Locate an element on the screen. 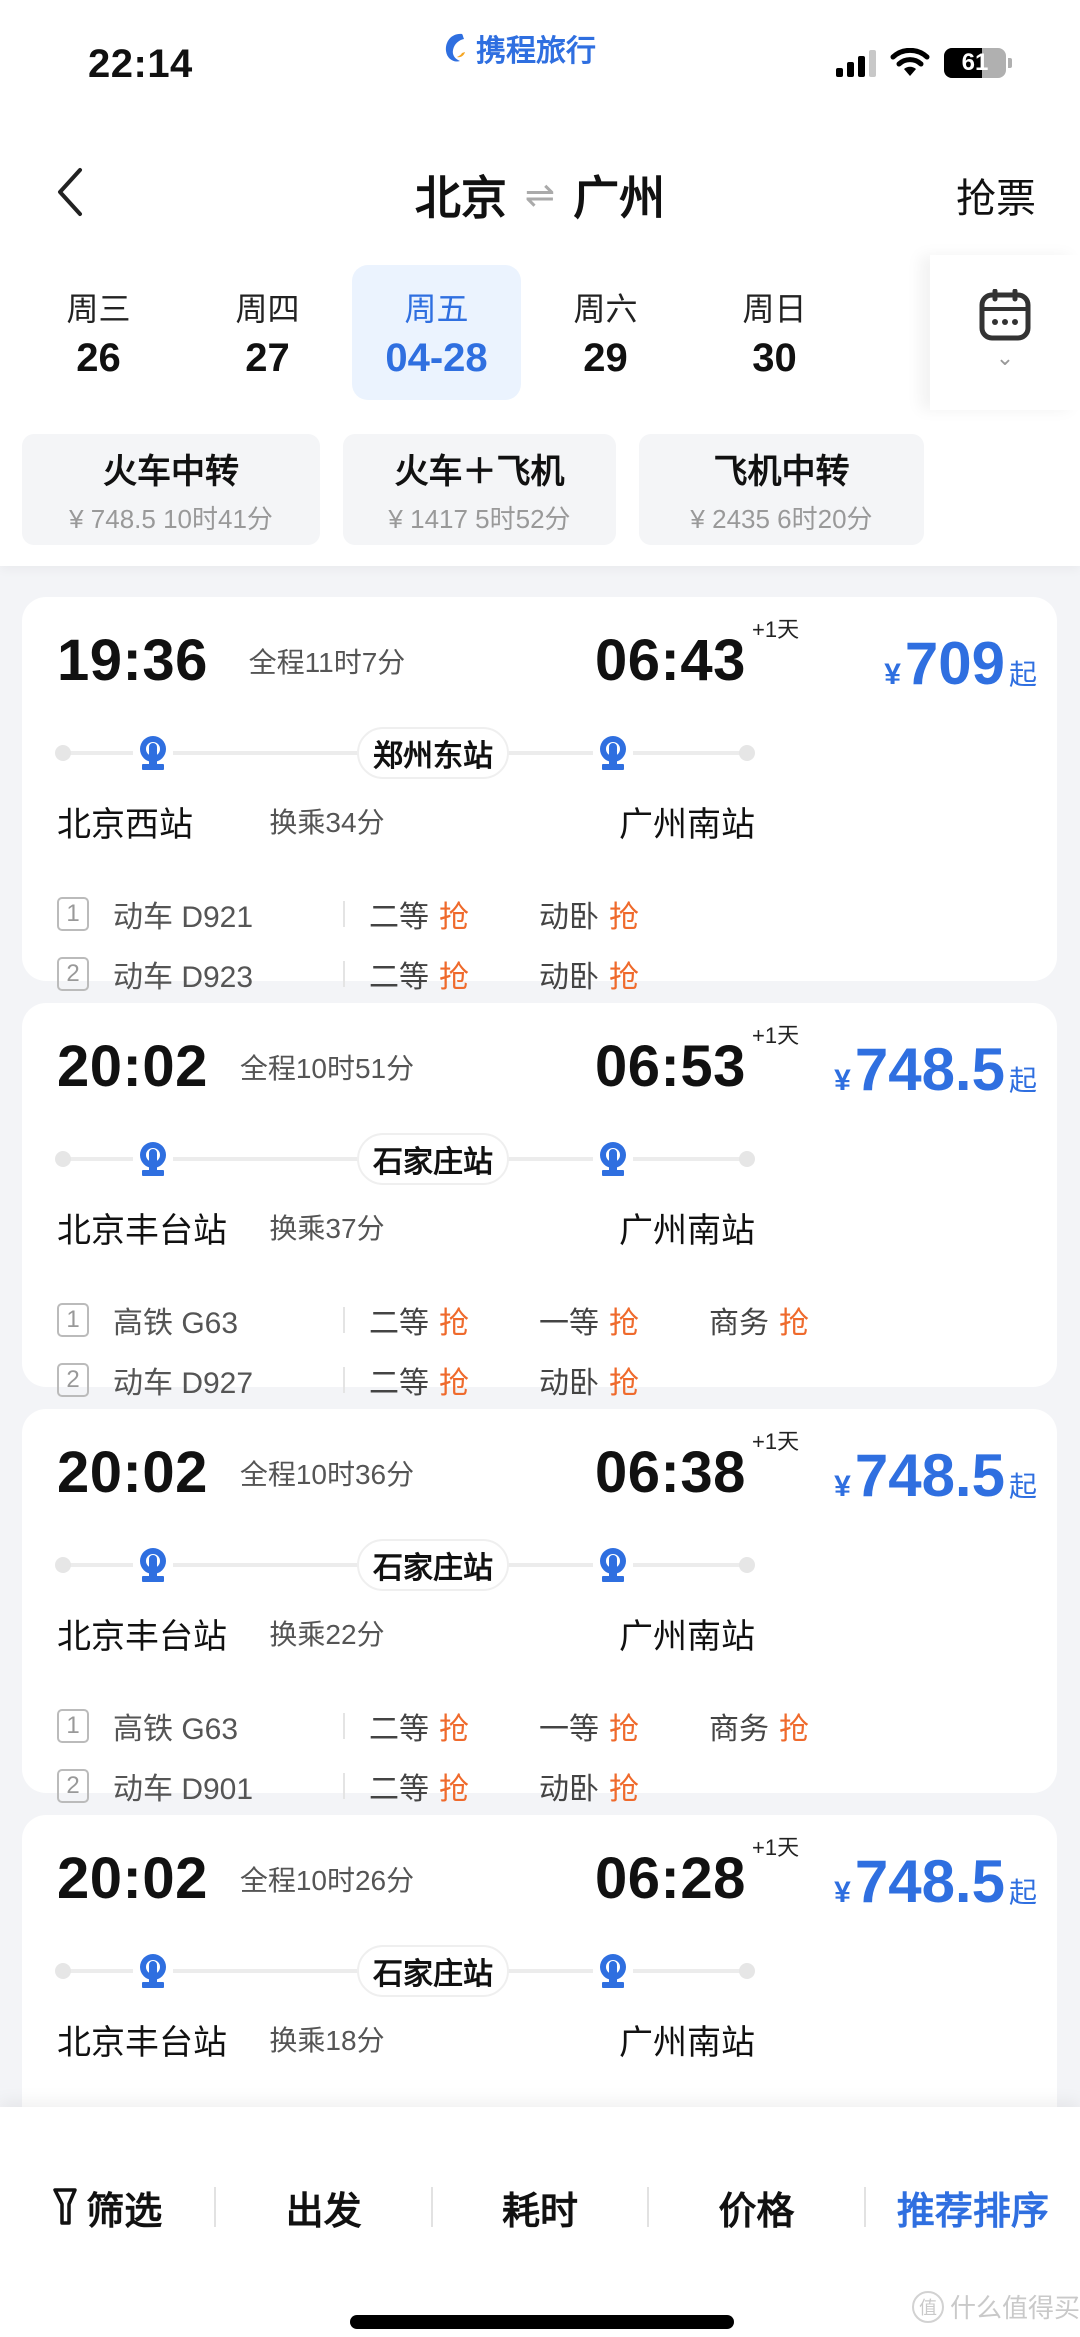  origin-city: 北京 is located at coordinates (461, 195).